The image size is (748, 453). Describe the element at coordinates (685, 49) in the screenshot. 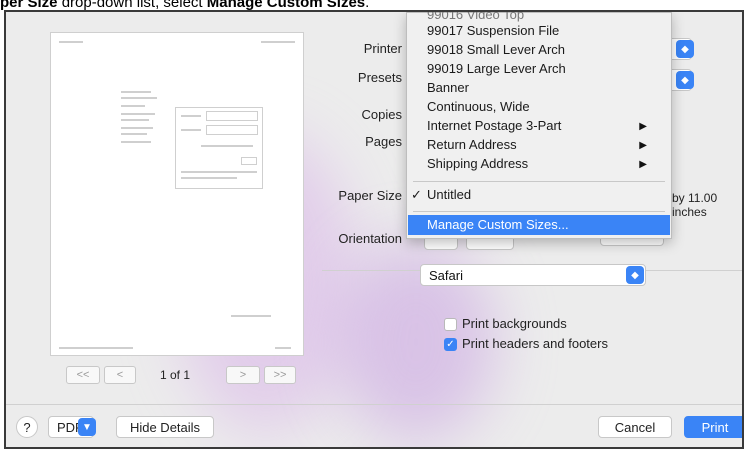

I see `printer-select-arrow-icon: ◆` at that location.